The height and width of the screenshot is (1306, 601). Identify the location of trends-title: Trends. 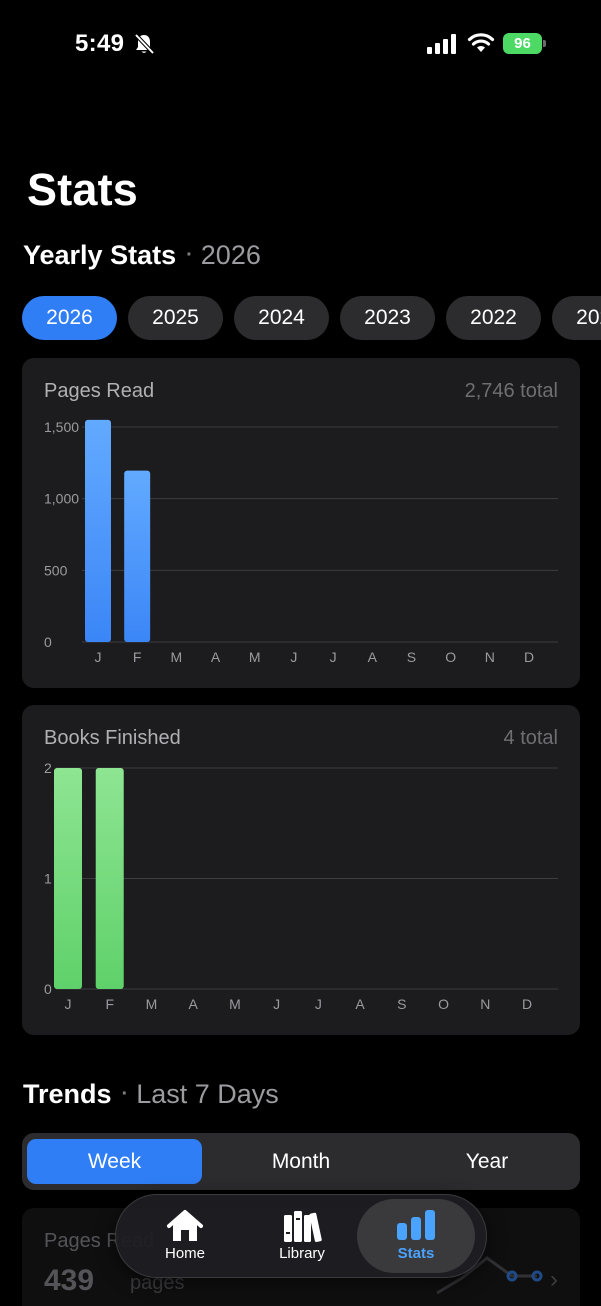
(67, 1094).